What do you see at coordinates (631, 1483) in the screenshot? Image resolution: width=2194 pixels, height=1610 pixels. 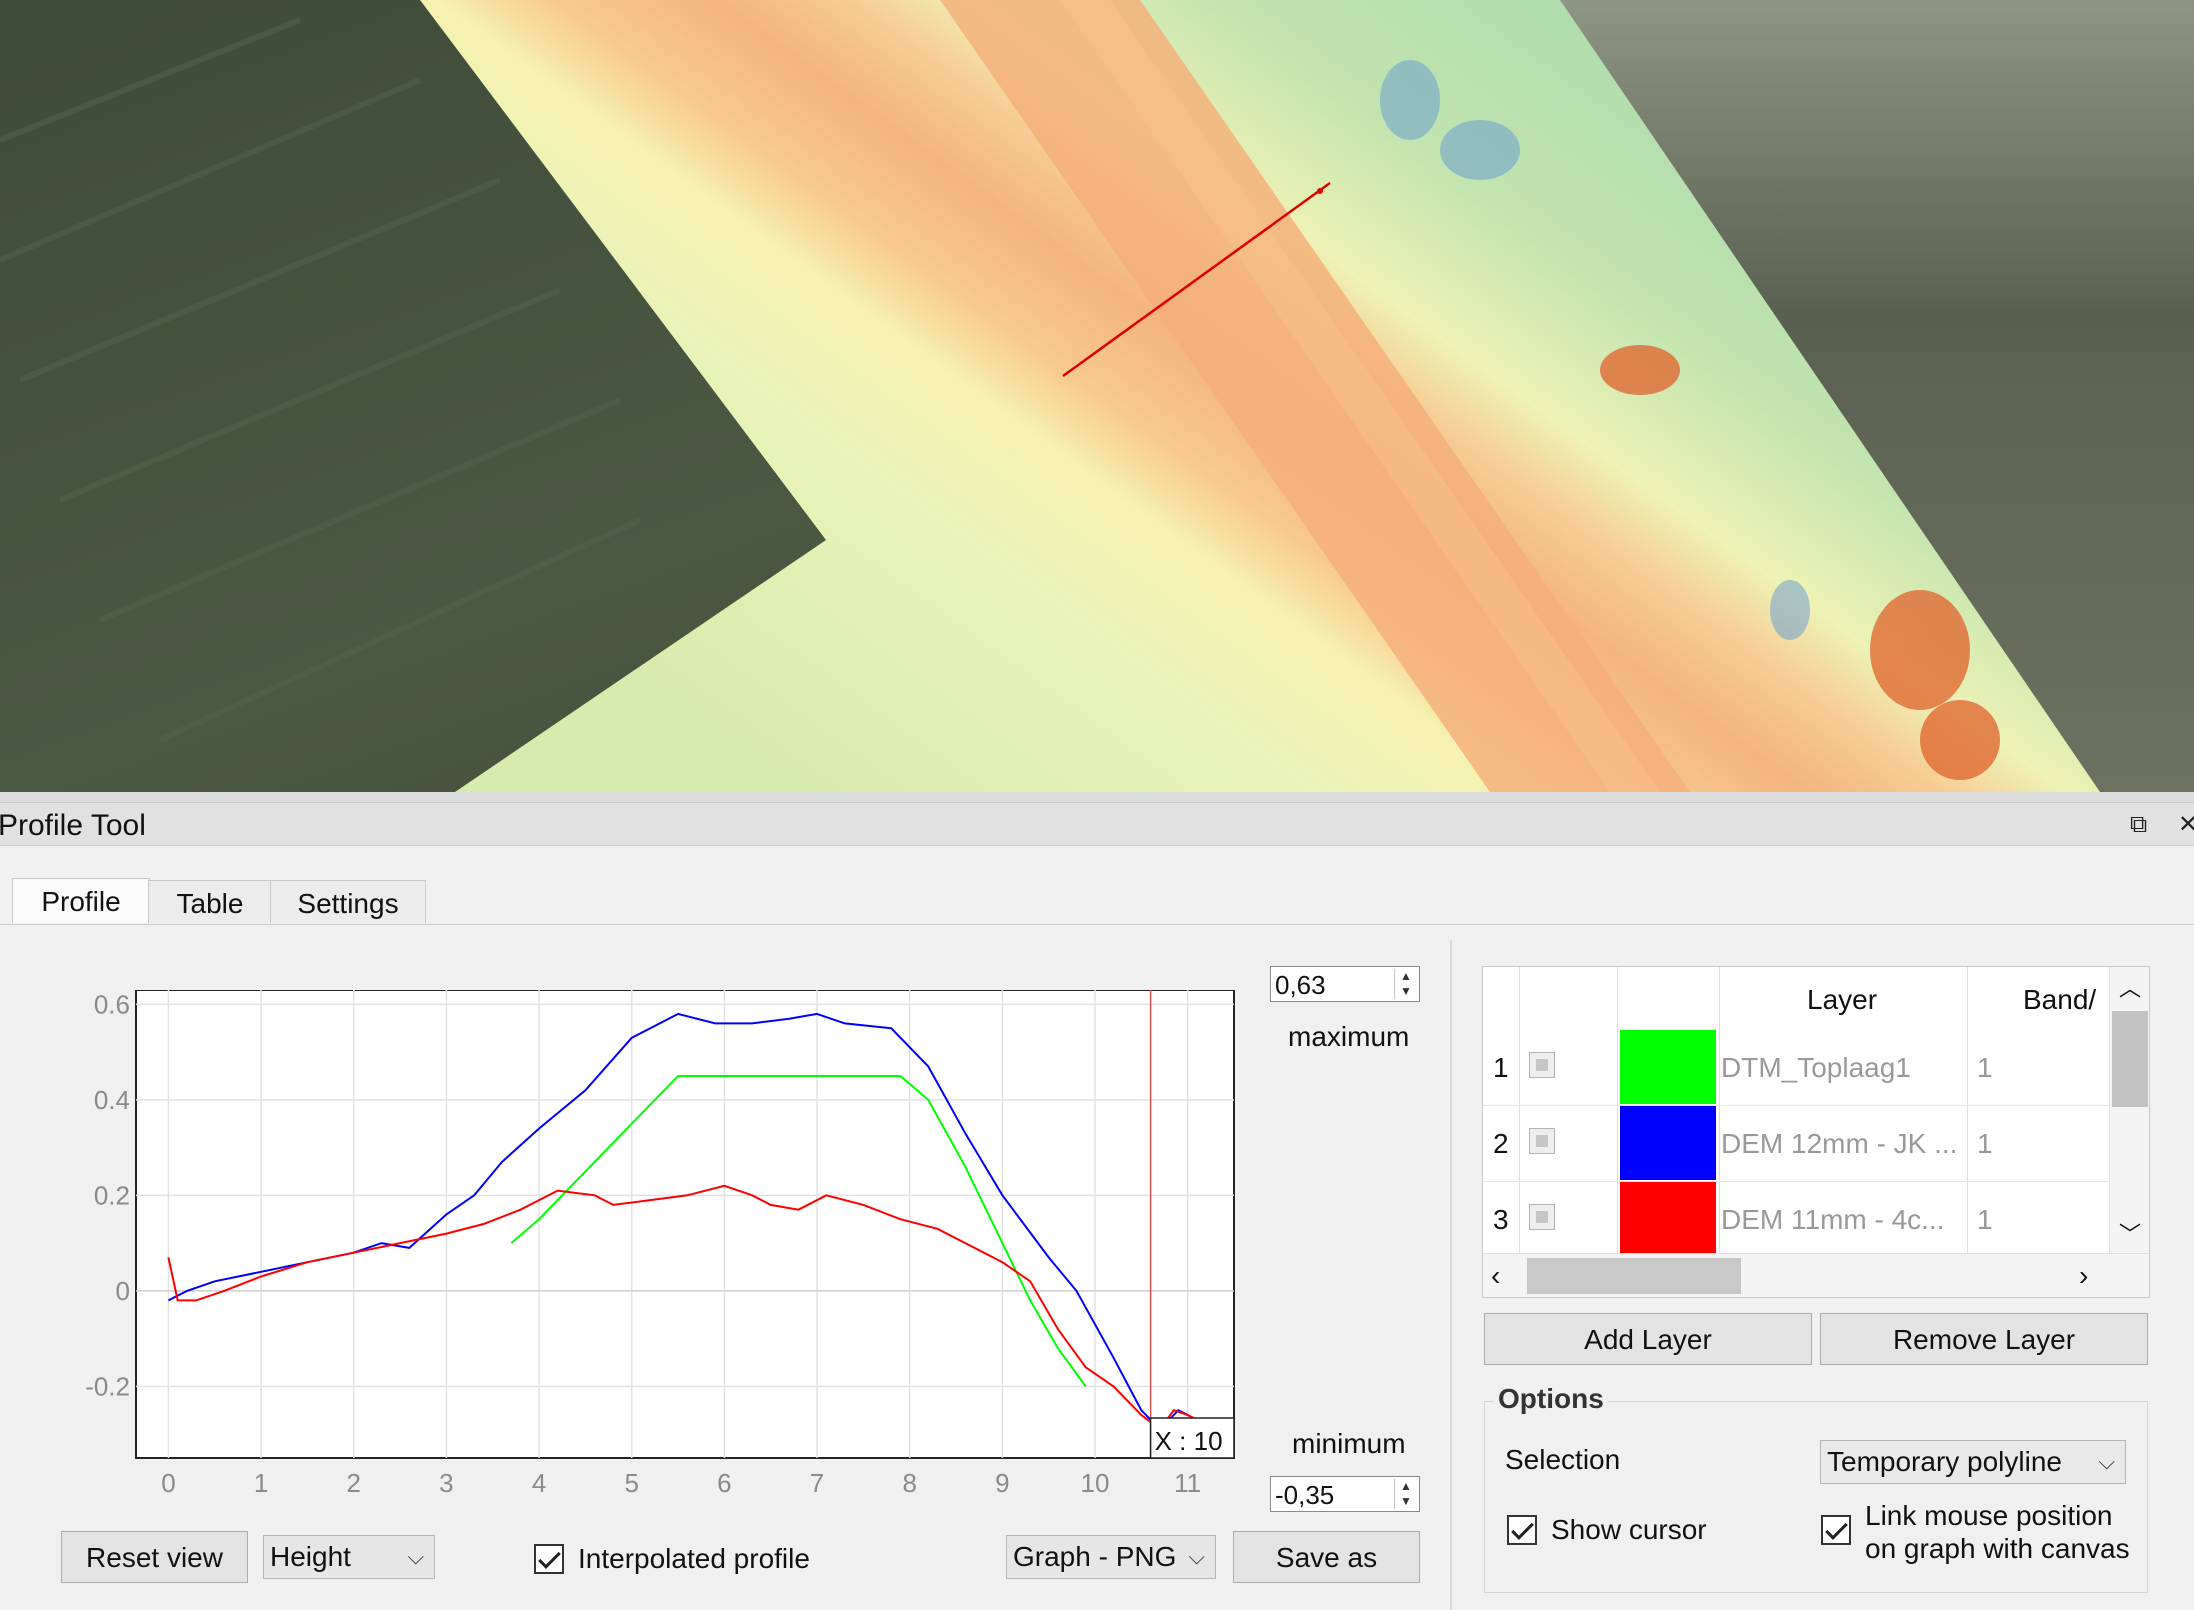 I see `x-tick-label: 5` at bounding box center [631, 1483].